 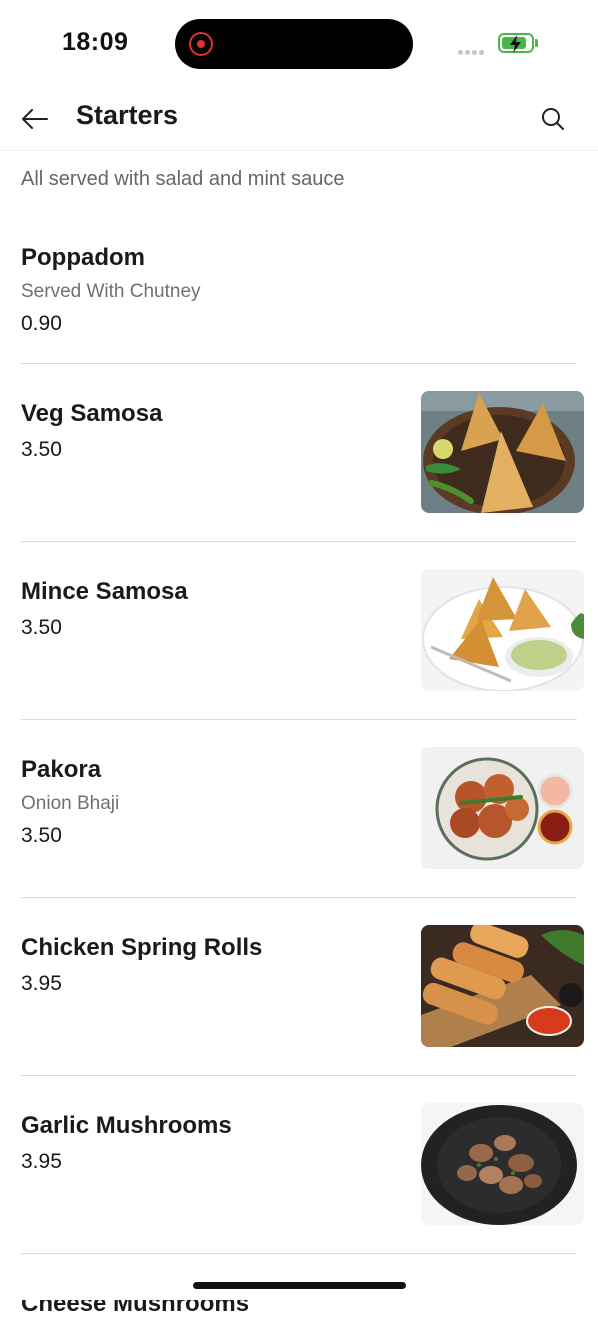 I want to click on menu-item-pakora: Pakora Onion Bhaji 3.50, so click(x=299, y=809).